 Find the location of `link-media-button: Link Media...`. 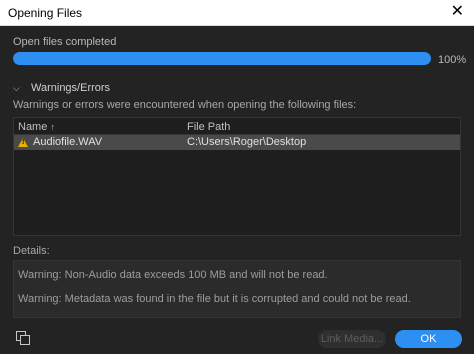

link-media-button: Link Media... is located at coordinates (352, 339).